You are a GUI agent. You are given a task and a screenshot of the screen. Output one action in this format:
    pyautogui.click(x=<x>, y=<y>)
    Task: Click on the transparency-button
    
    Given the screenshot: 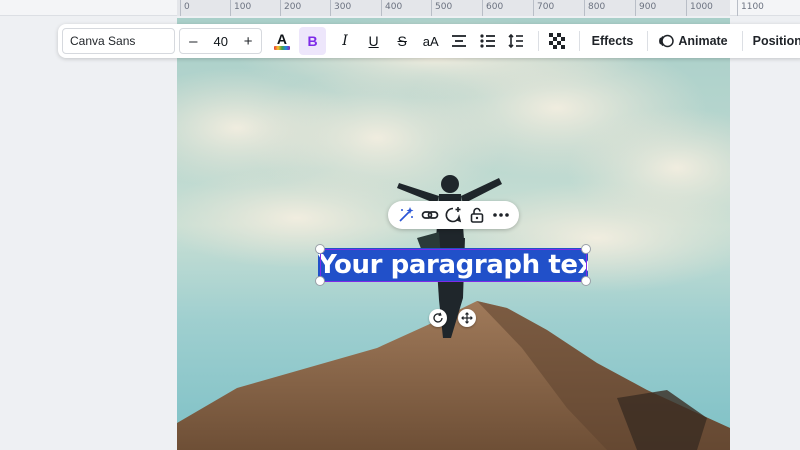 What is the action you would take?
    pyautogui.click(x=557, y=41)
    